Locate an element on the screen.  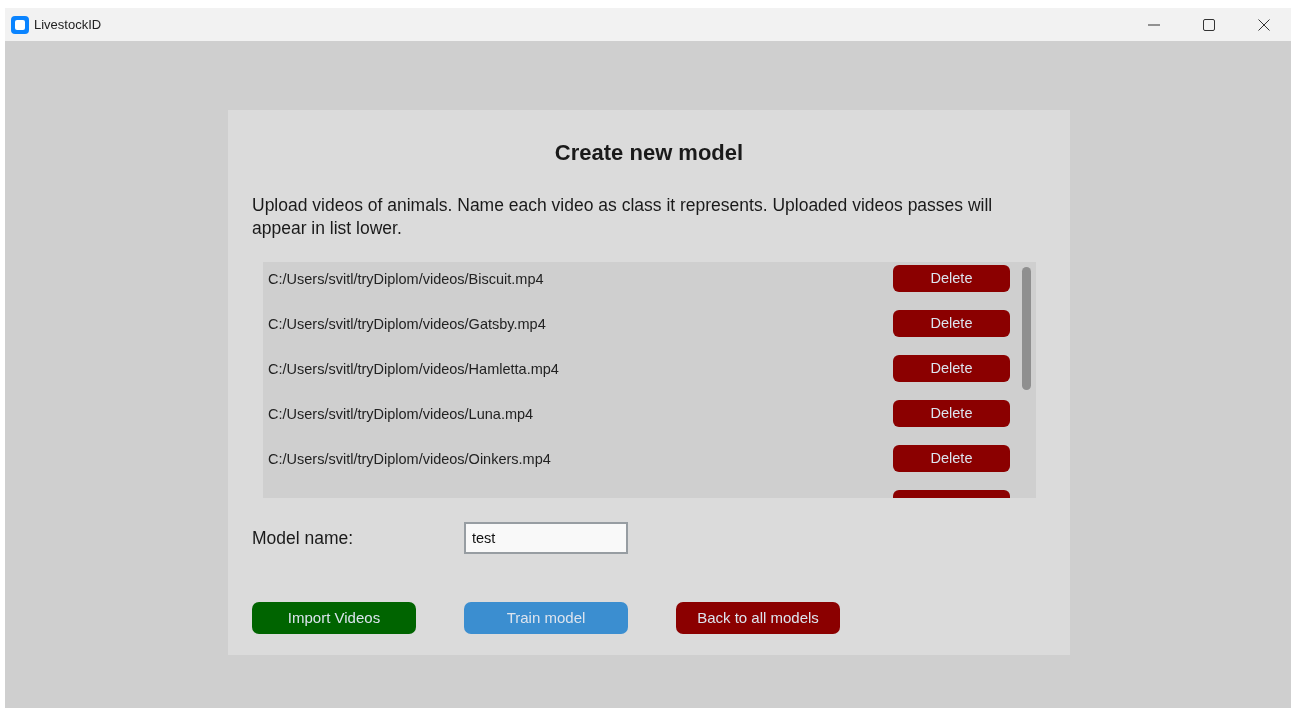
close-icon is located at coordinates (1263, 24).